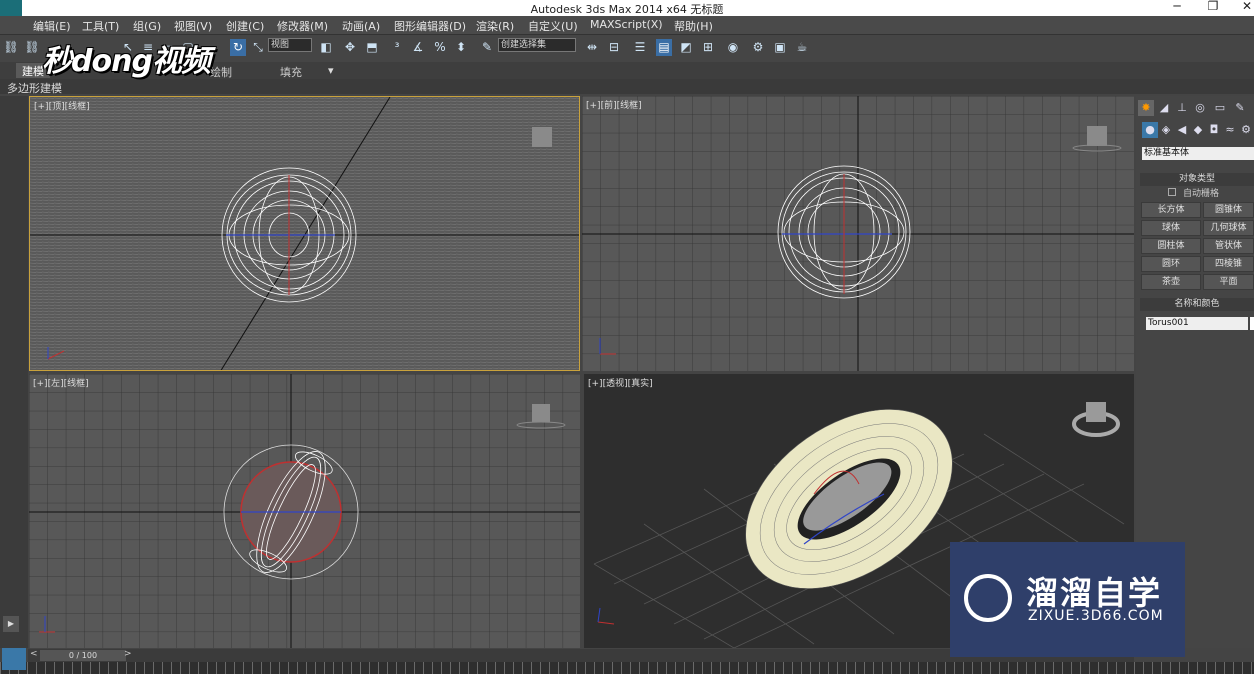 This screenshot has height=674, width=1254. I want to click on viewport-layout-icon, so click(14, 659).